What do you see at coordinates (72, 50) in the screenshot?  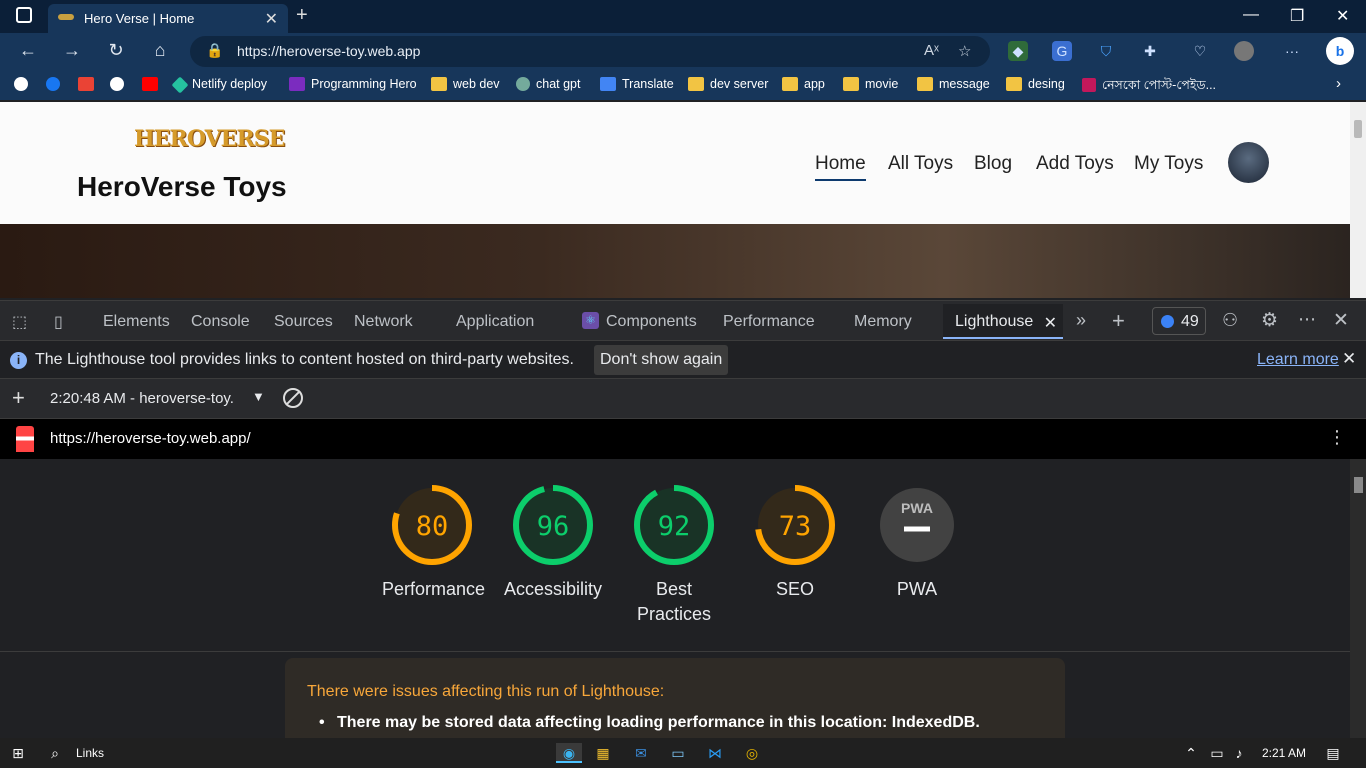 I see `forward-icon: →` at bounding box center [72, 50].